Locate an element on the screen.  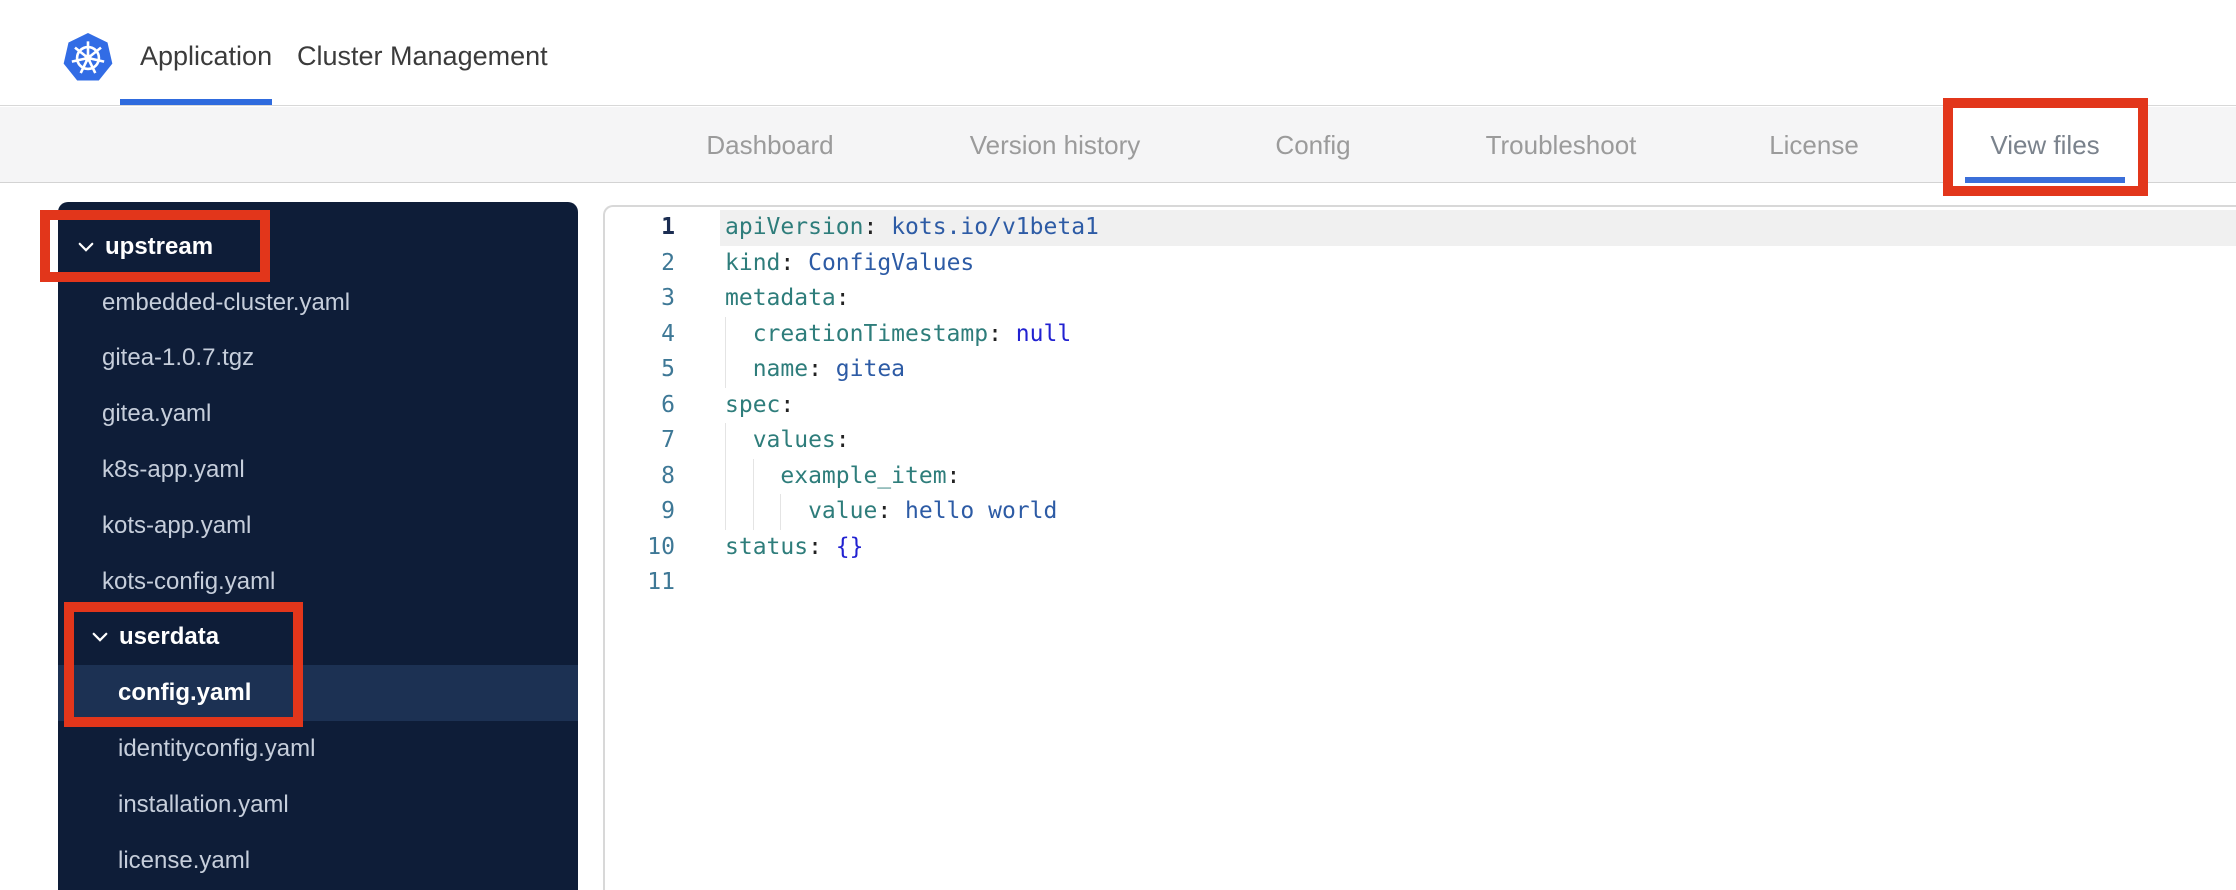
tree-item-kots-app-yaml: kots-app.yaml is located at coordinates (318, 526).